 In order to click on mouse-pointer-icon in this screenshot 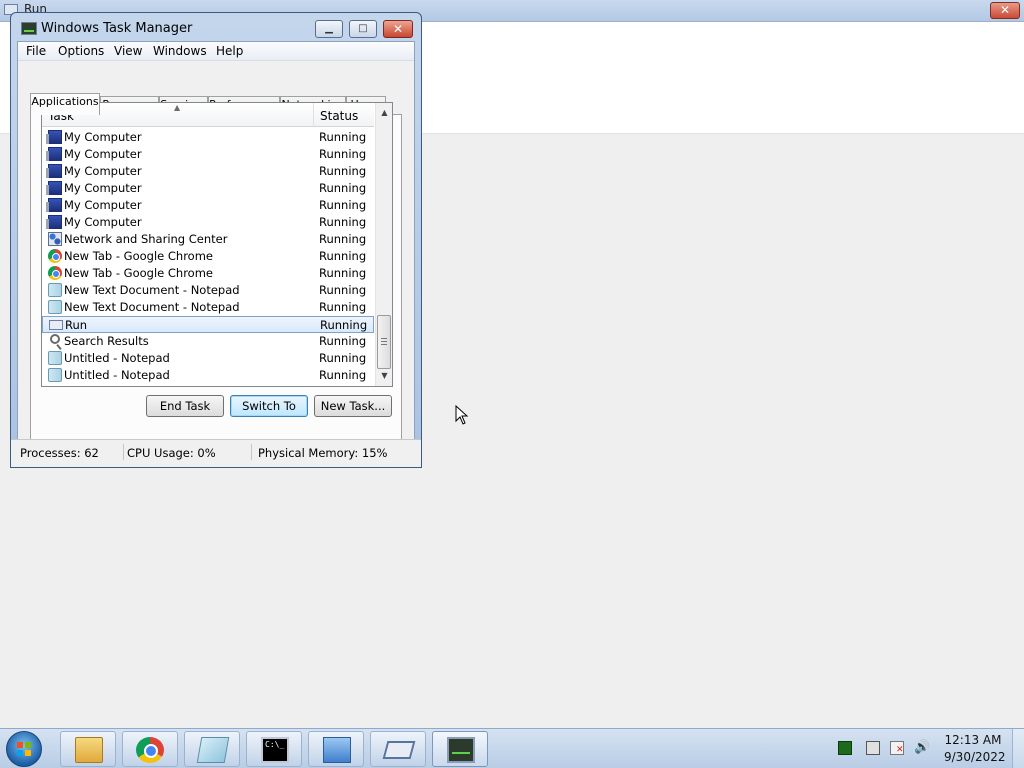, I will do `click(462, 415)`.